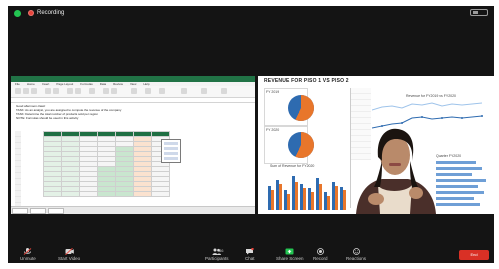  I want to click on end-button: End, so click(474, 255).